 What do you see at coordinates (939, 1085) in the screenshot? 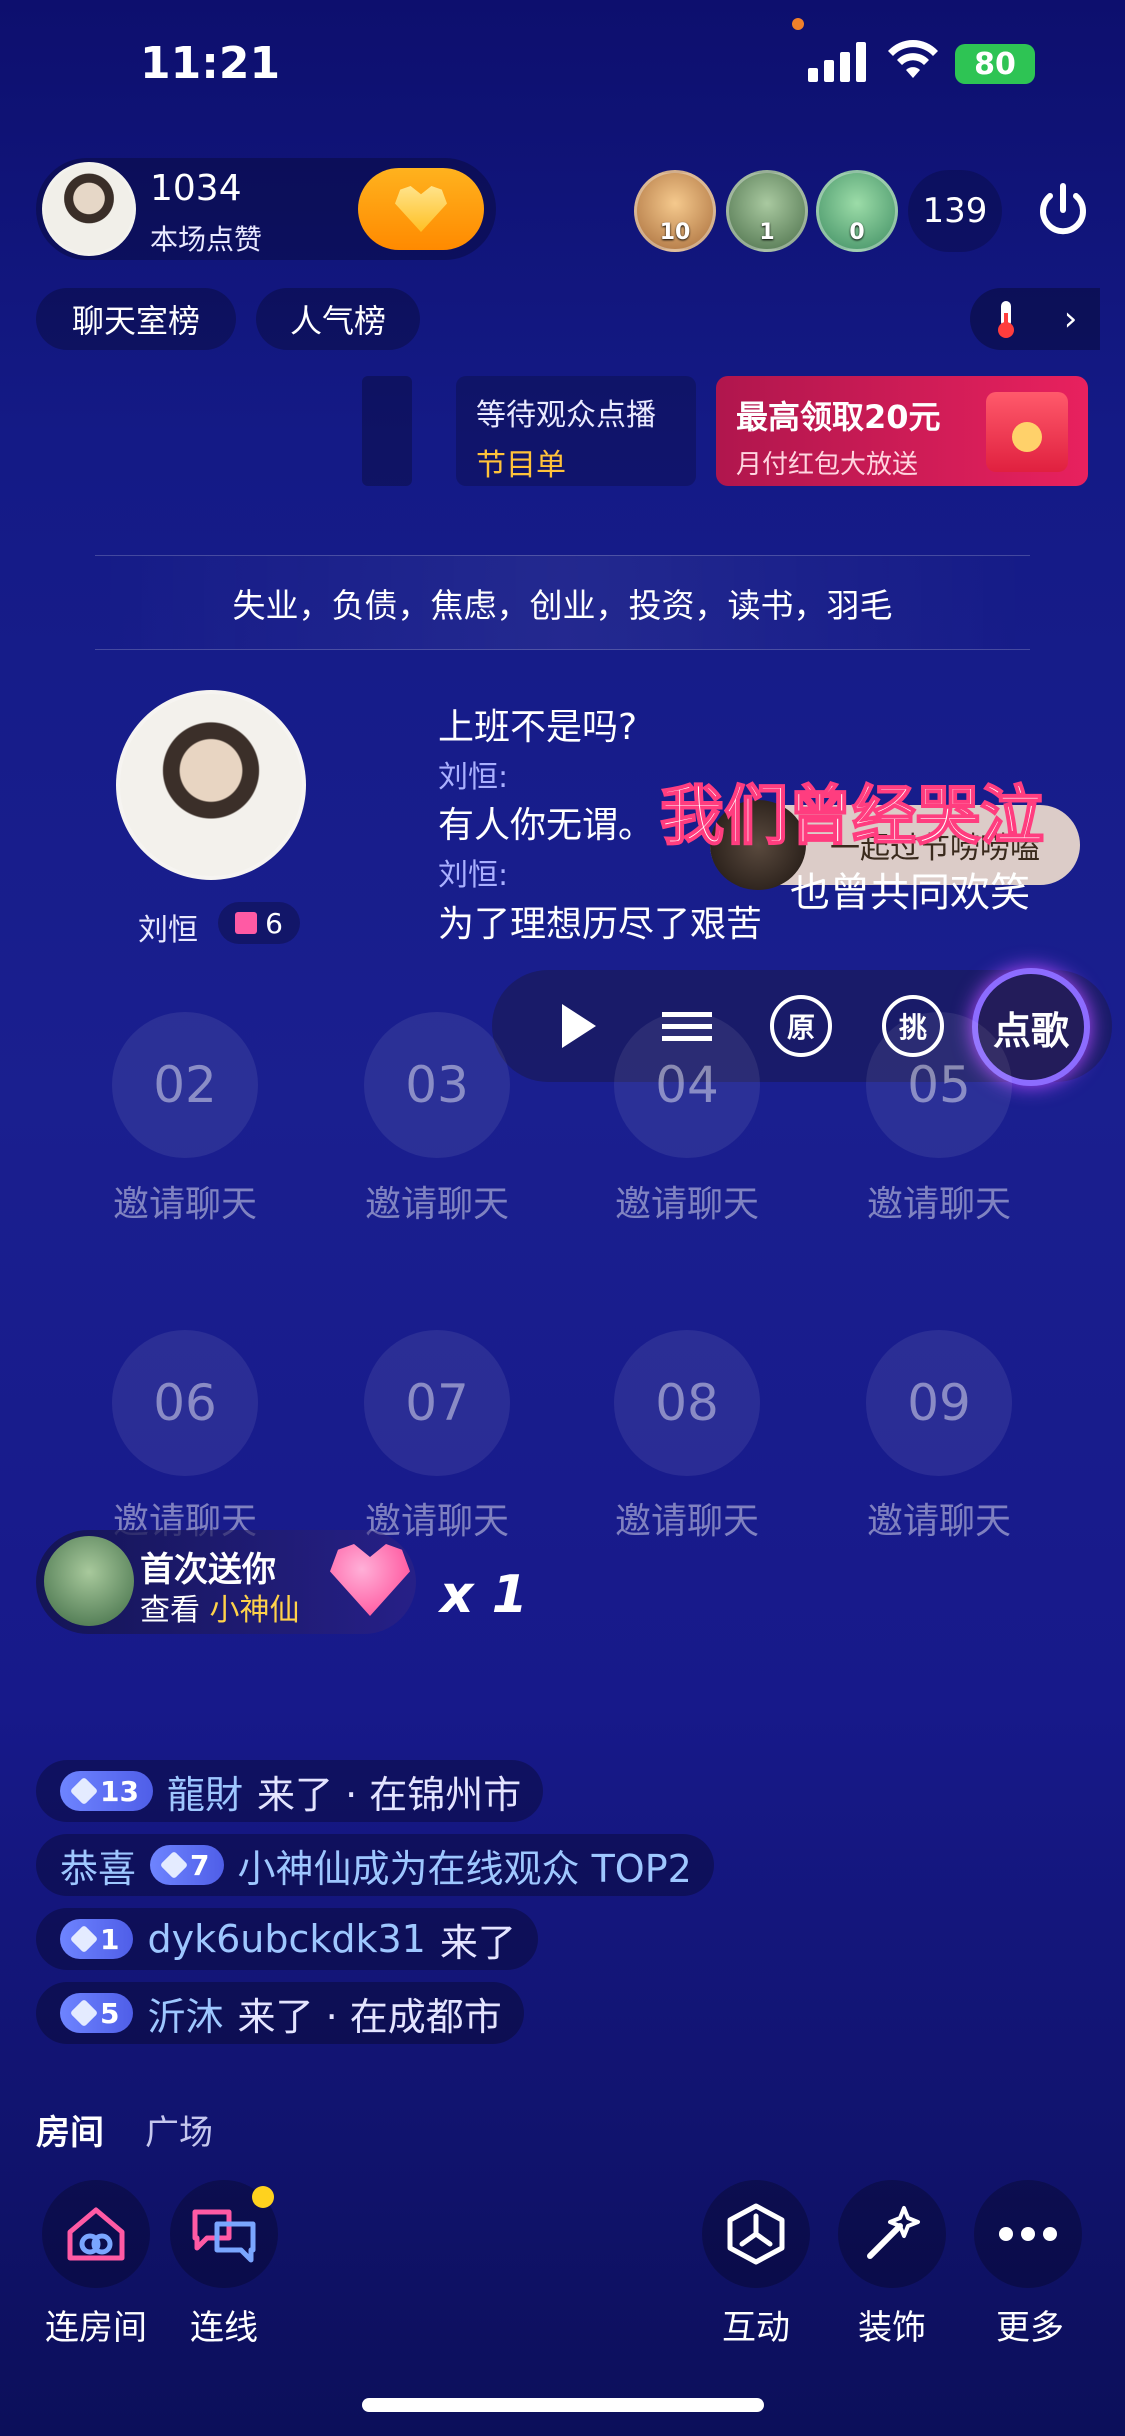
I see `seat-05: 05` at bounding box center [939, 1085].